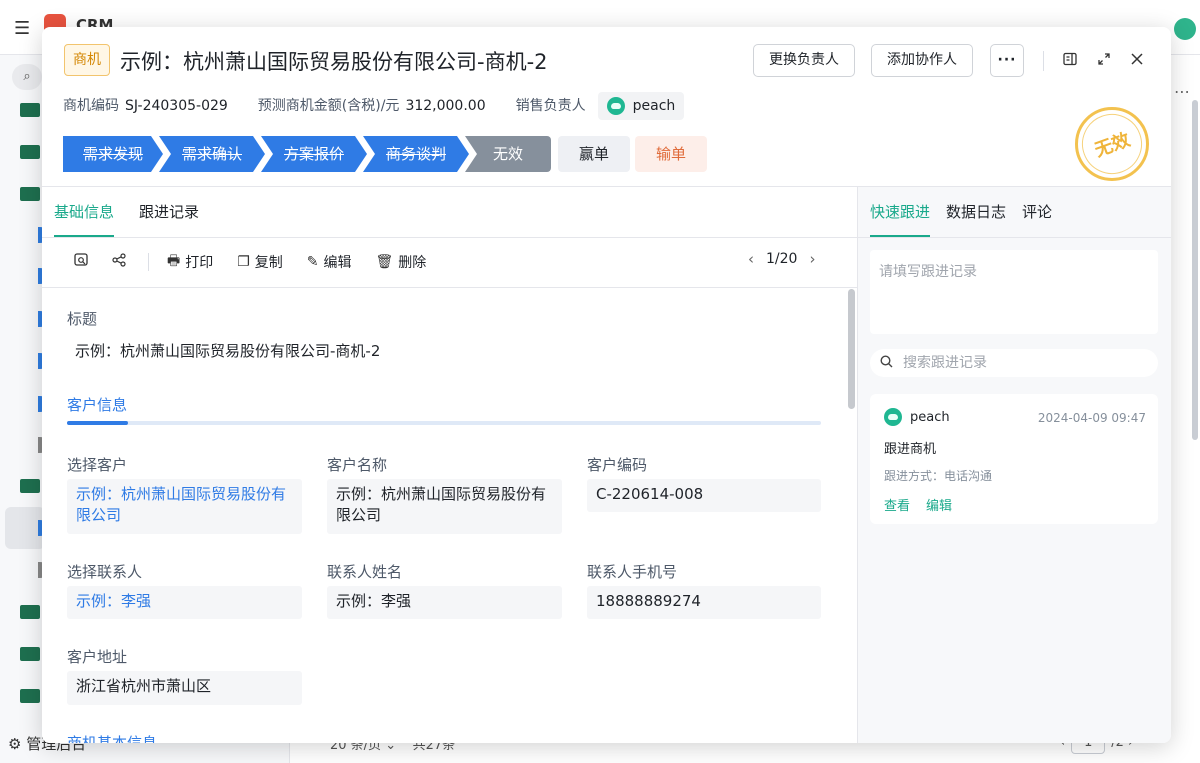  Describe the element at coordinates (184, 602) in the screenshot. I see `select-contact-field: 示例：李强` at that location.